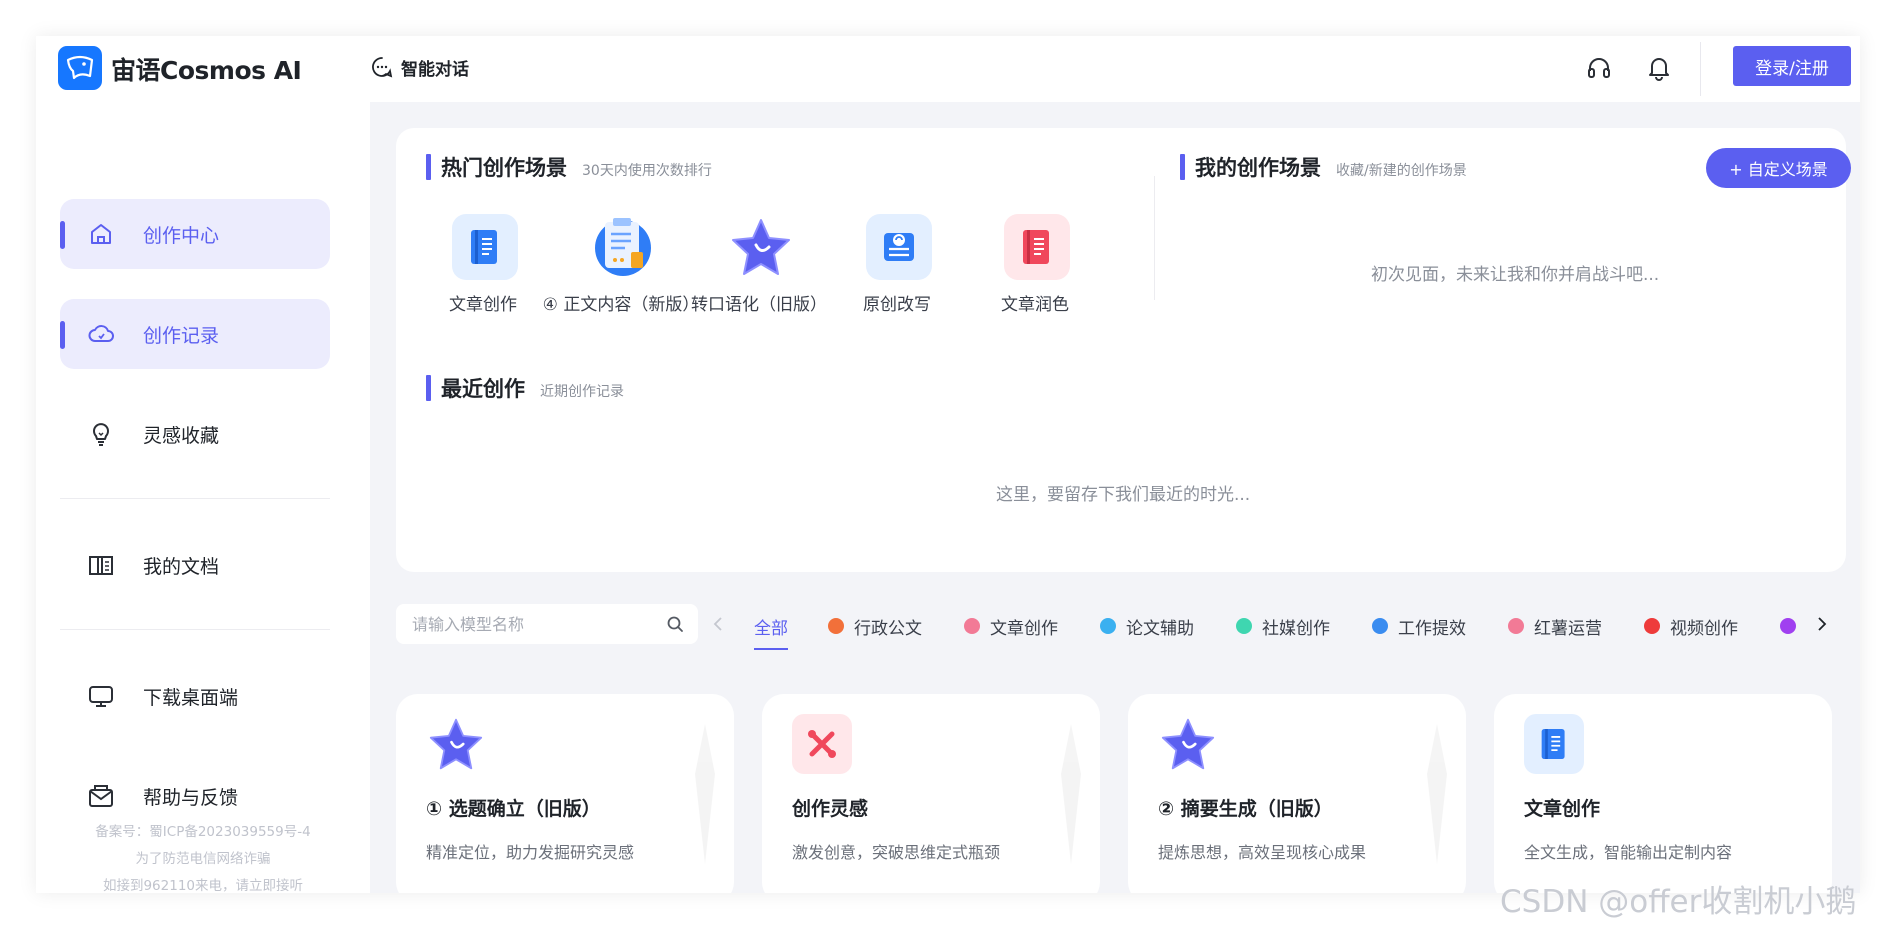  What do you see at coordinates (435, 69) in the screenshot?
I see `nav-smart-chat-label: 智能对话` at bounding box center [435, 69].